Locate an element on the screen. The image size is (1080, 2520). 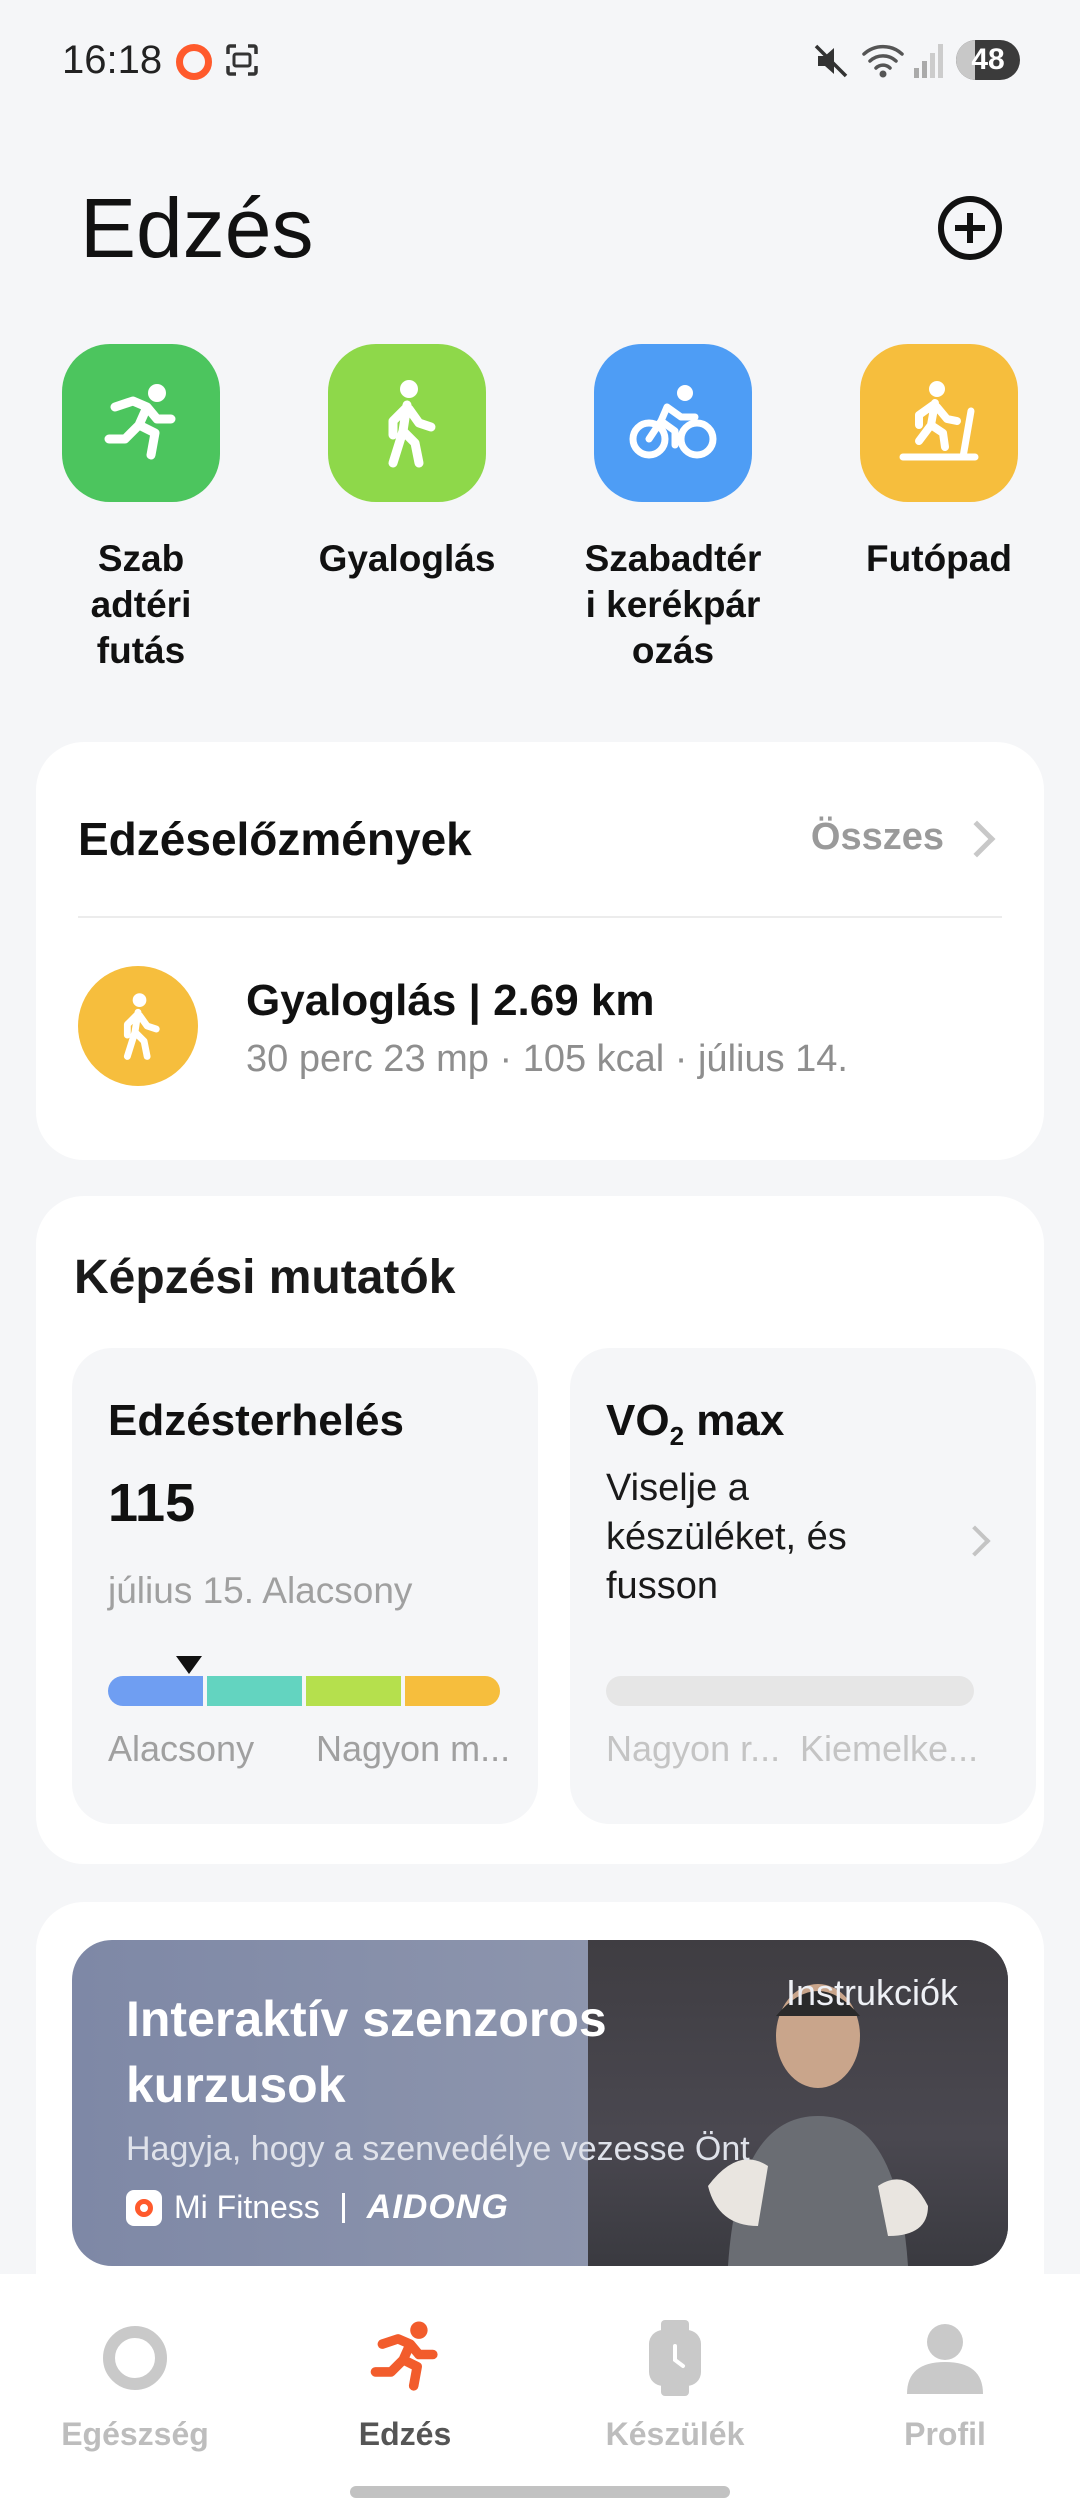
training-load-value: 115 is located at coordinates (152, 1503).